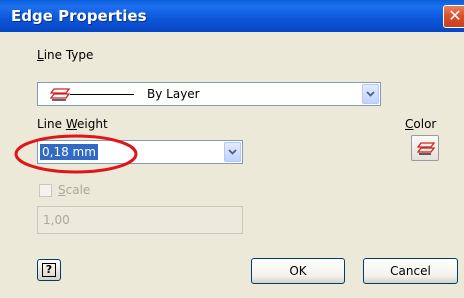  I want to click on cancel-button: Cancel, so click(410, 271).